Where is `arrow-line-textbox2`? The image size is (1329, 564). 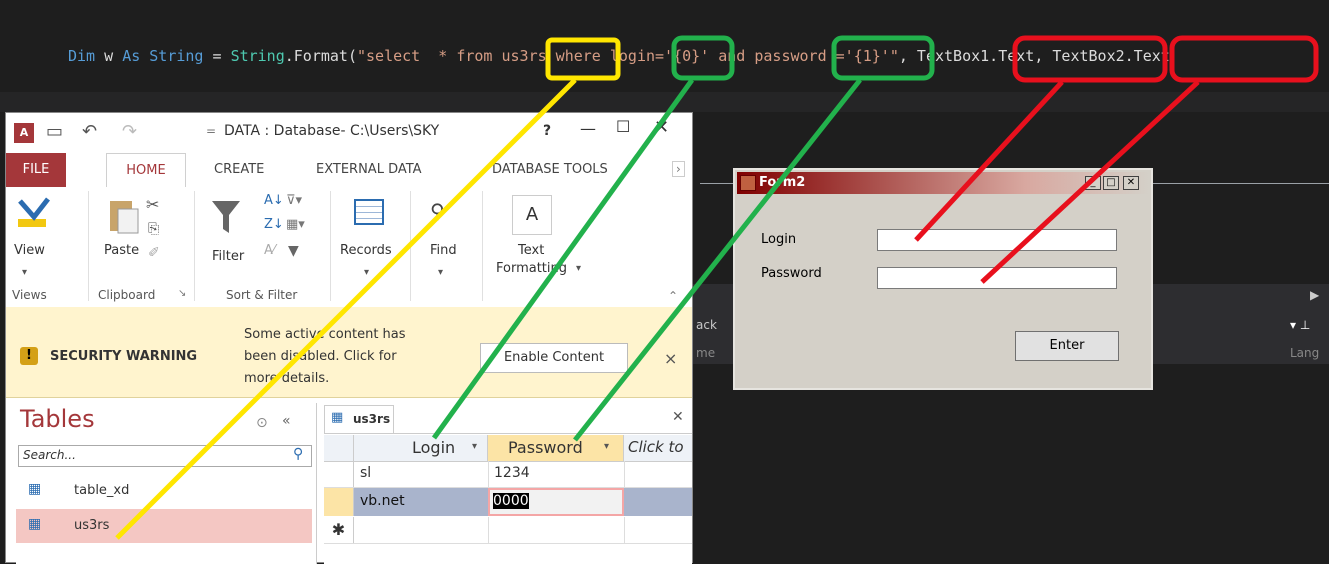
arrow-line-textbox2 is located at coordinates (1090, 182).